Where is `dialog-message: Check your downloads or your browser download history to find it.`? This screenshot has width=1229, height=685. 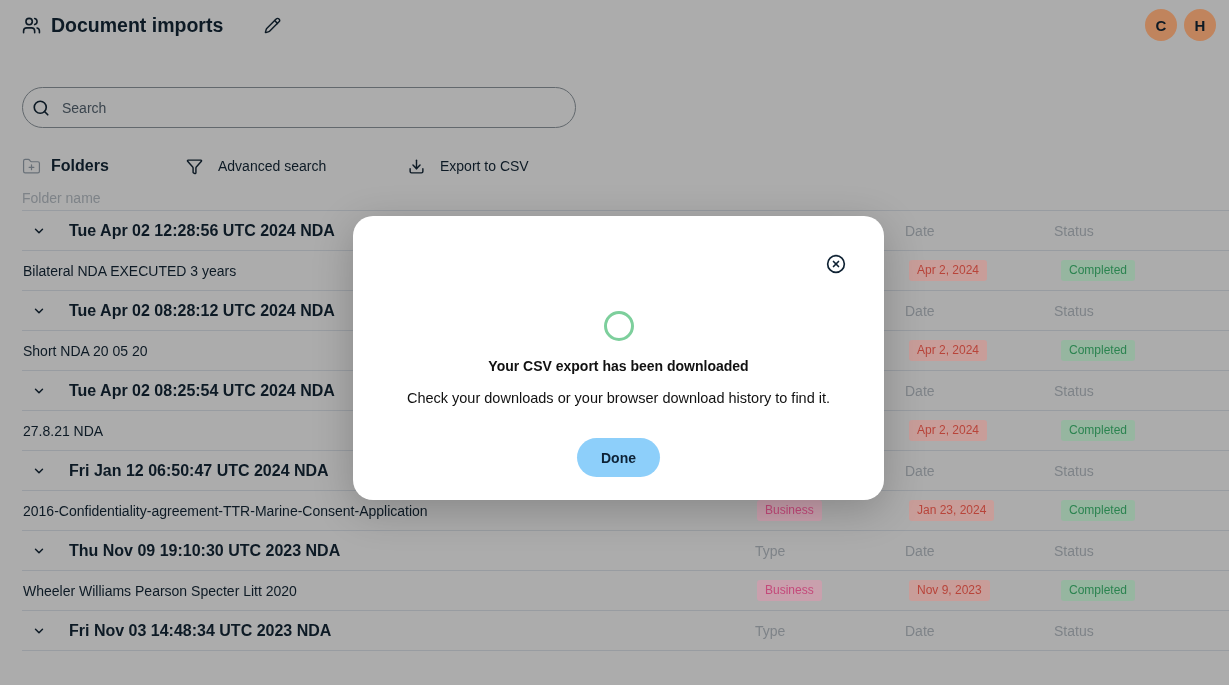
dialog-message: Check your downloads or your browser download history to find it. is located at coordinates (618, 398).